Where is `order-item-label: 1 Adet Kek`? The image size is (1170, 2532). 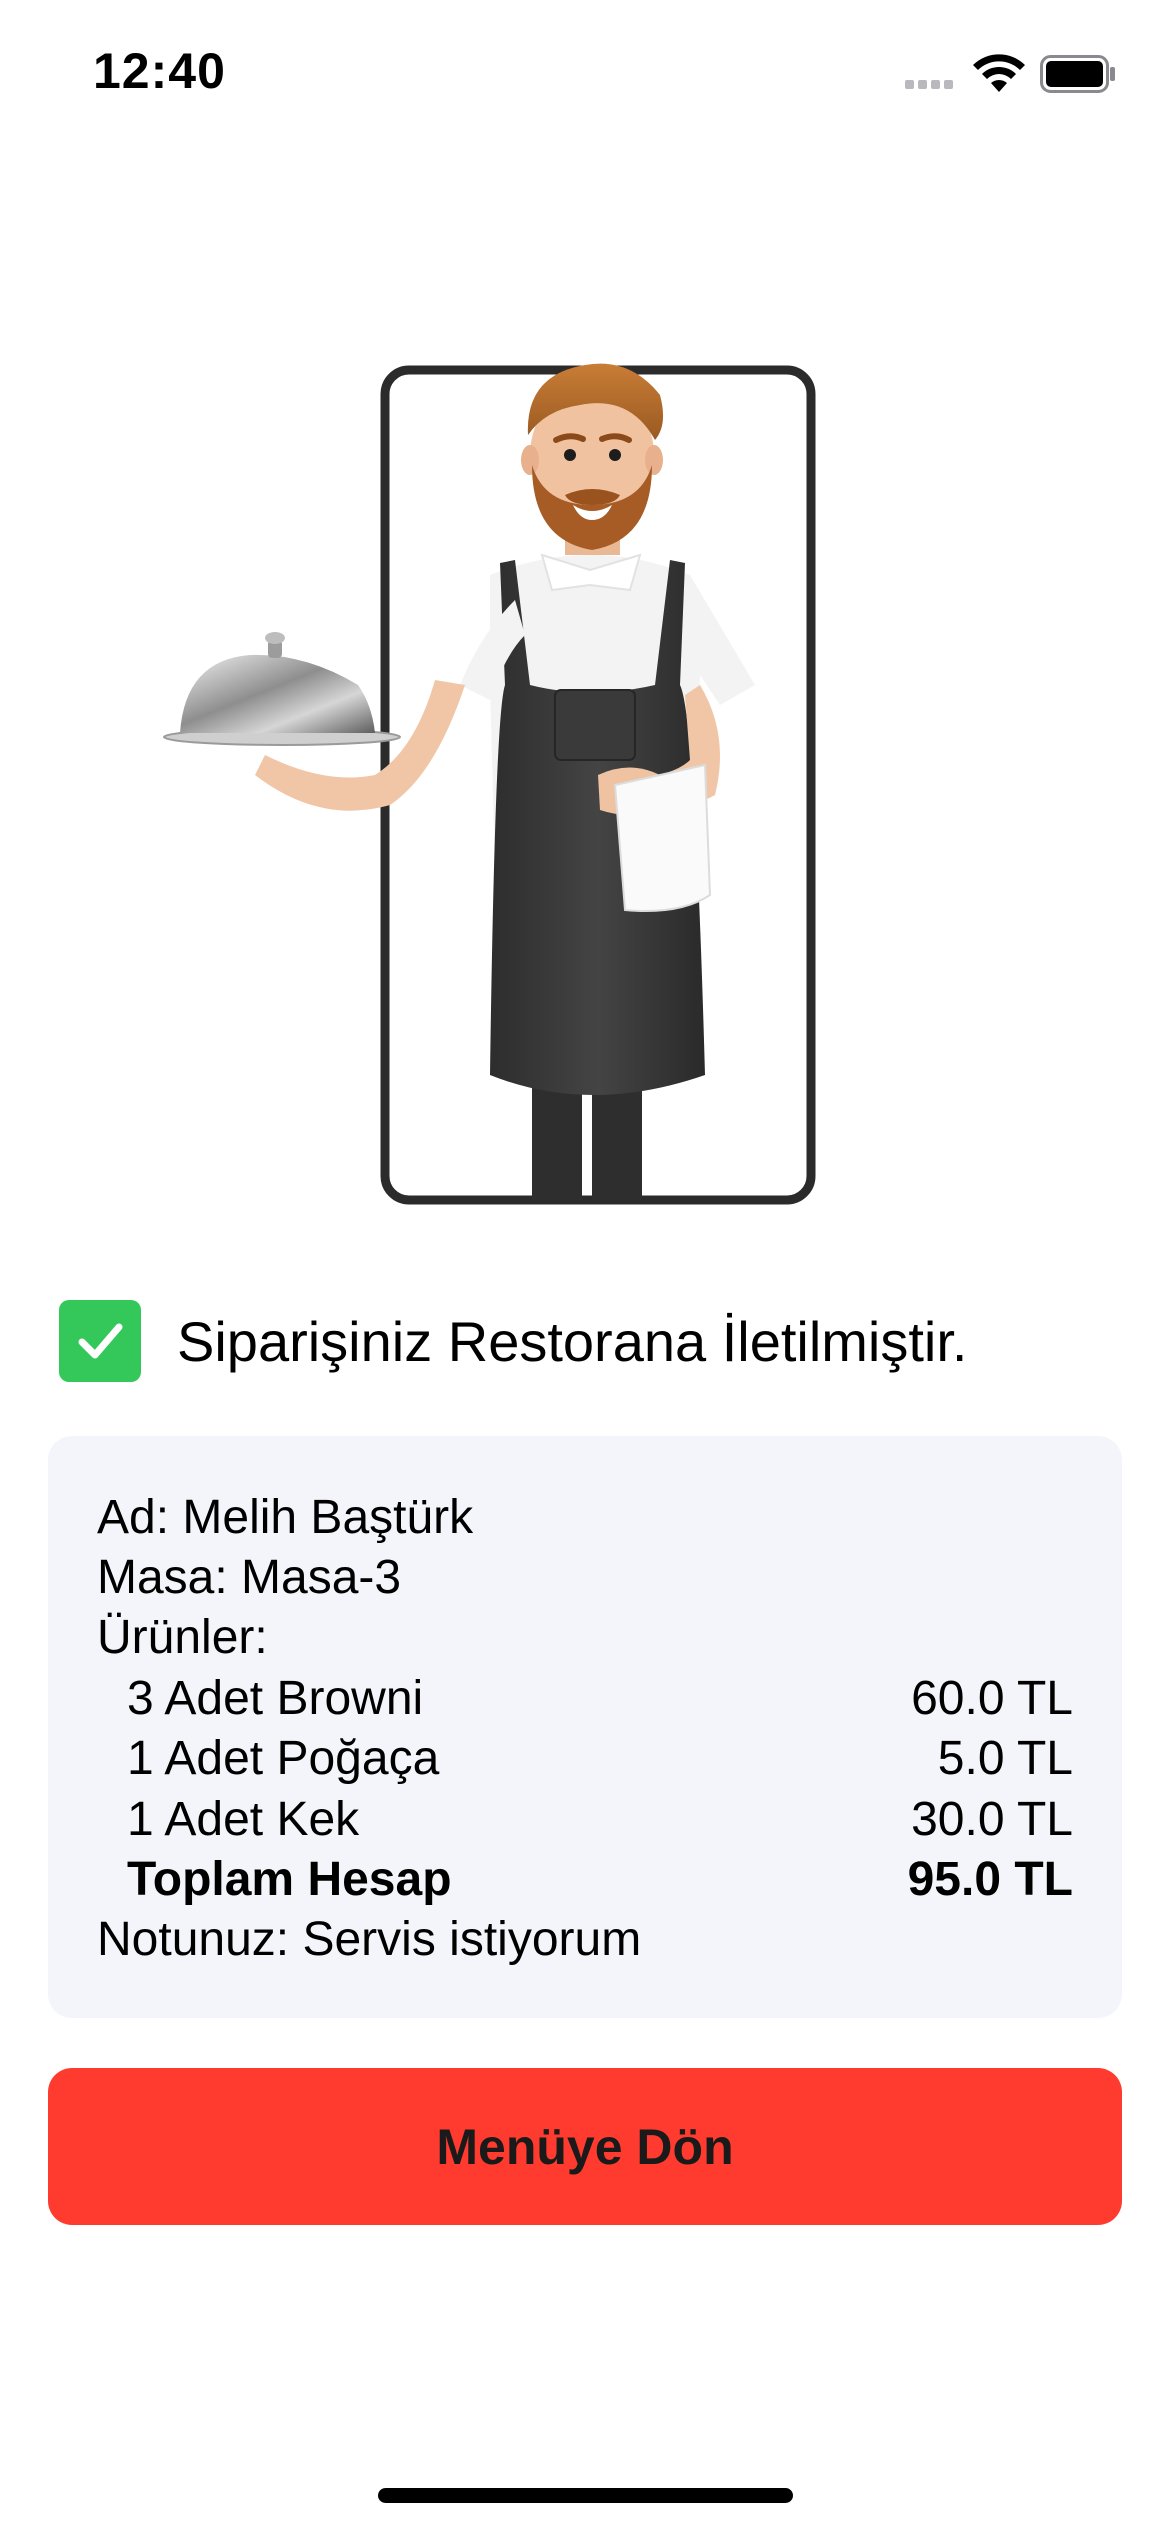
order-item-label: 1 Adet Kek is located at coordinates (243, 1819).